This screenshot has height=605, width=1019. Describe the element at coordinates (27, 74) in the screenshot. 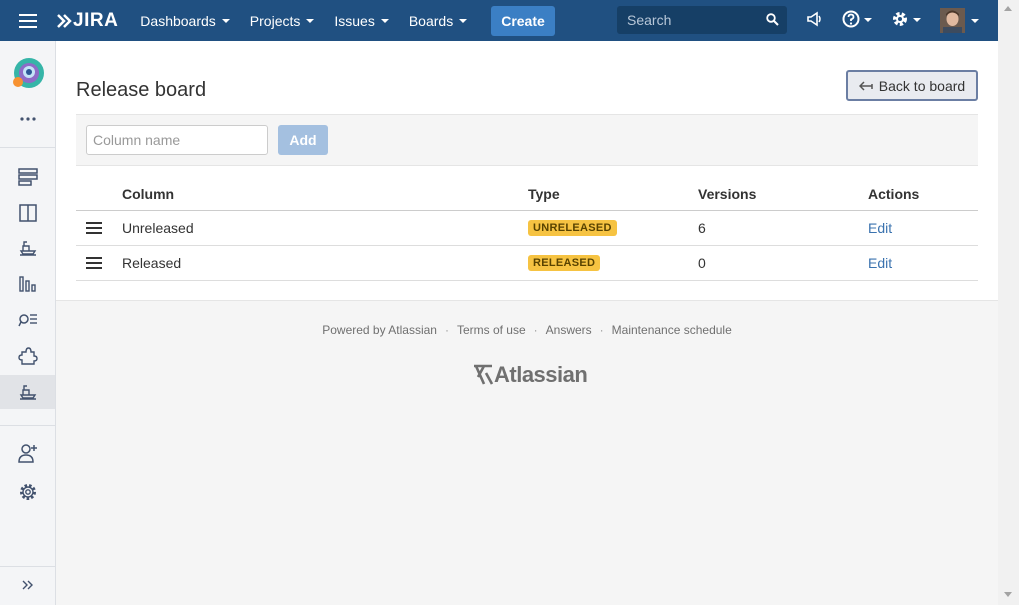

I see `project-avatar` at that location.